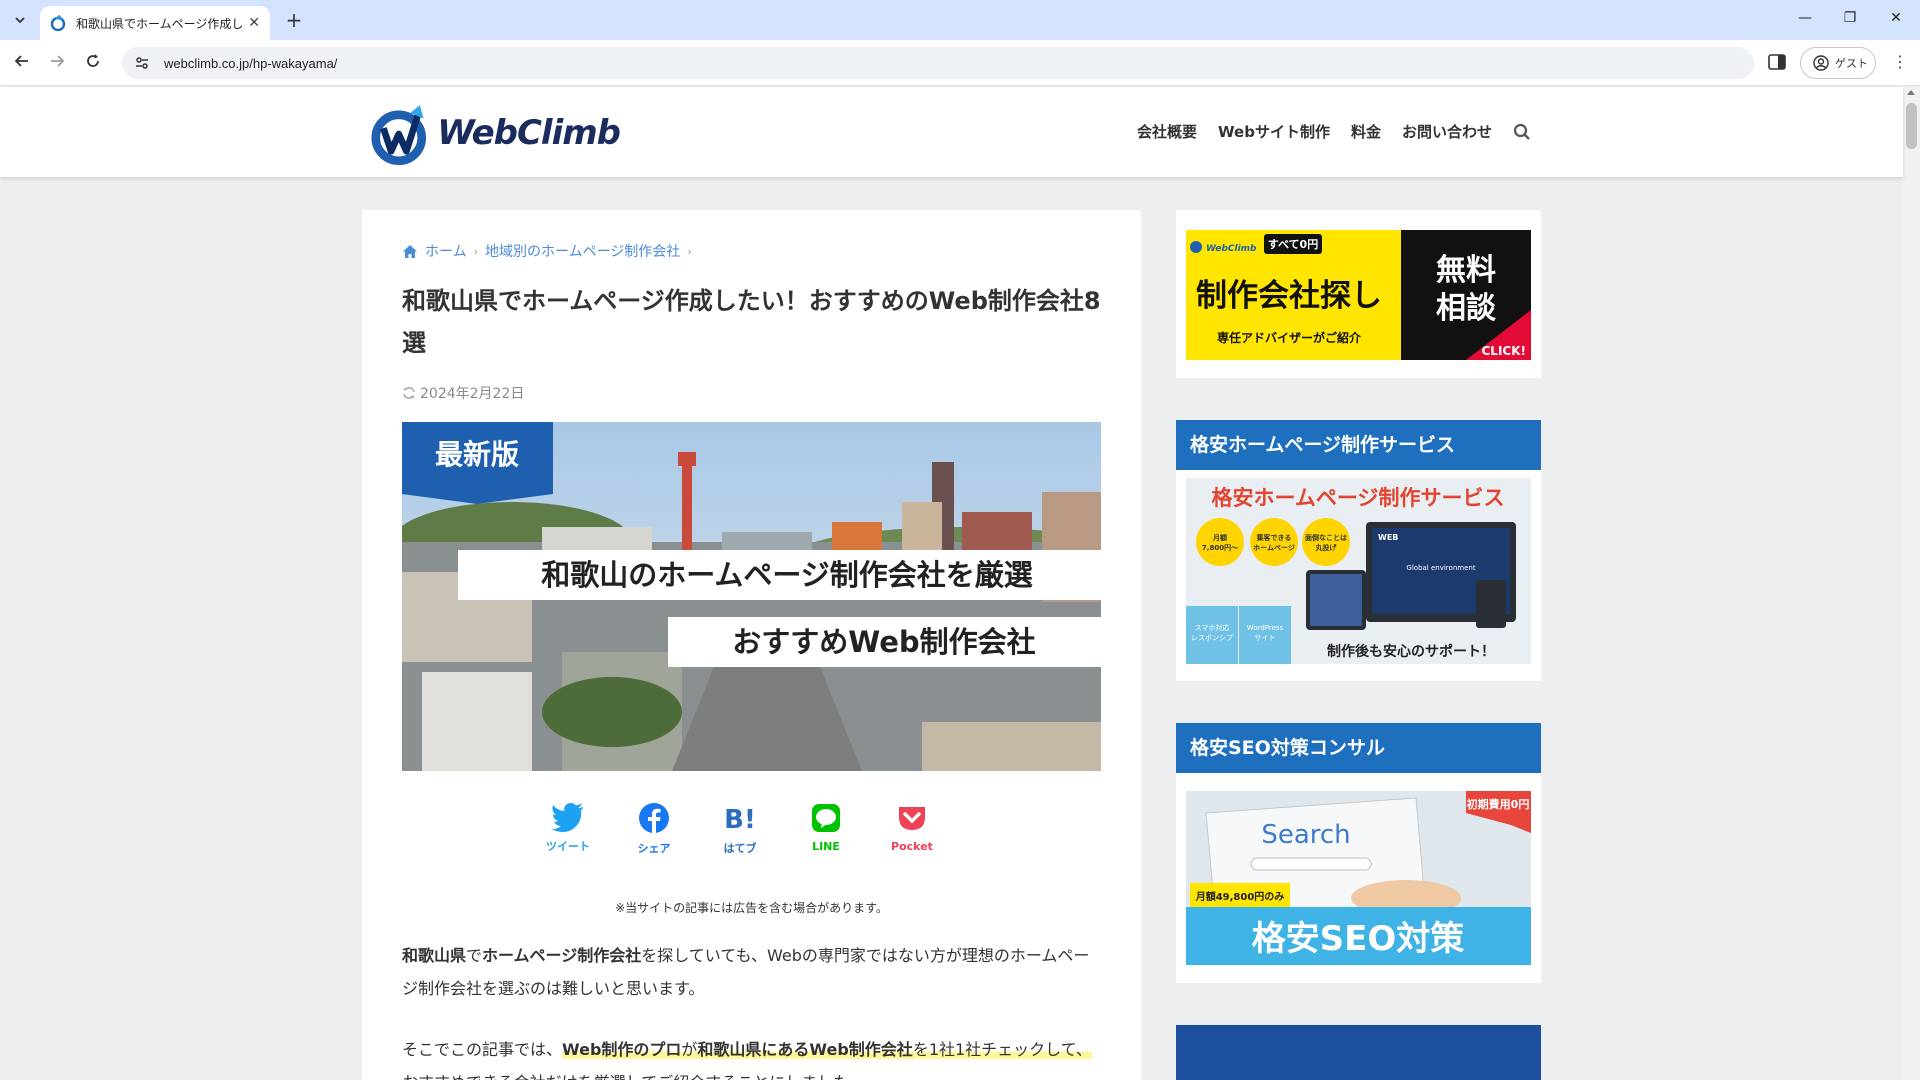  Describe the element at coordinates (1265, 638) in the screenshot. I see `tile-wordpress-line2: サイト` at that location.